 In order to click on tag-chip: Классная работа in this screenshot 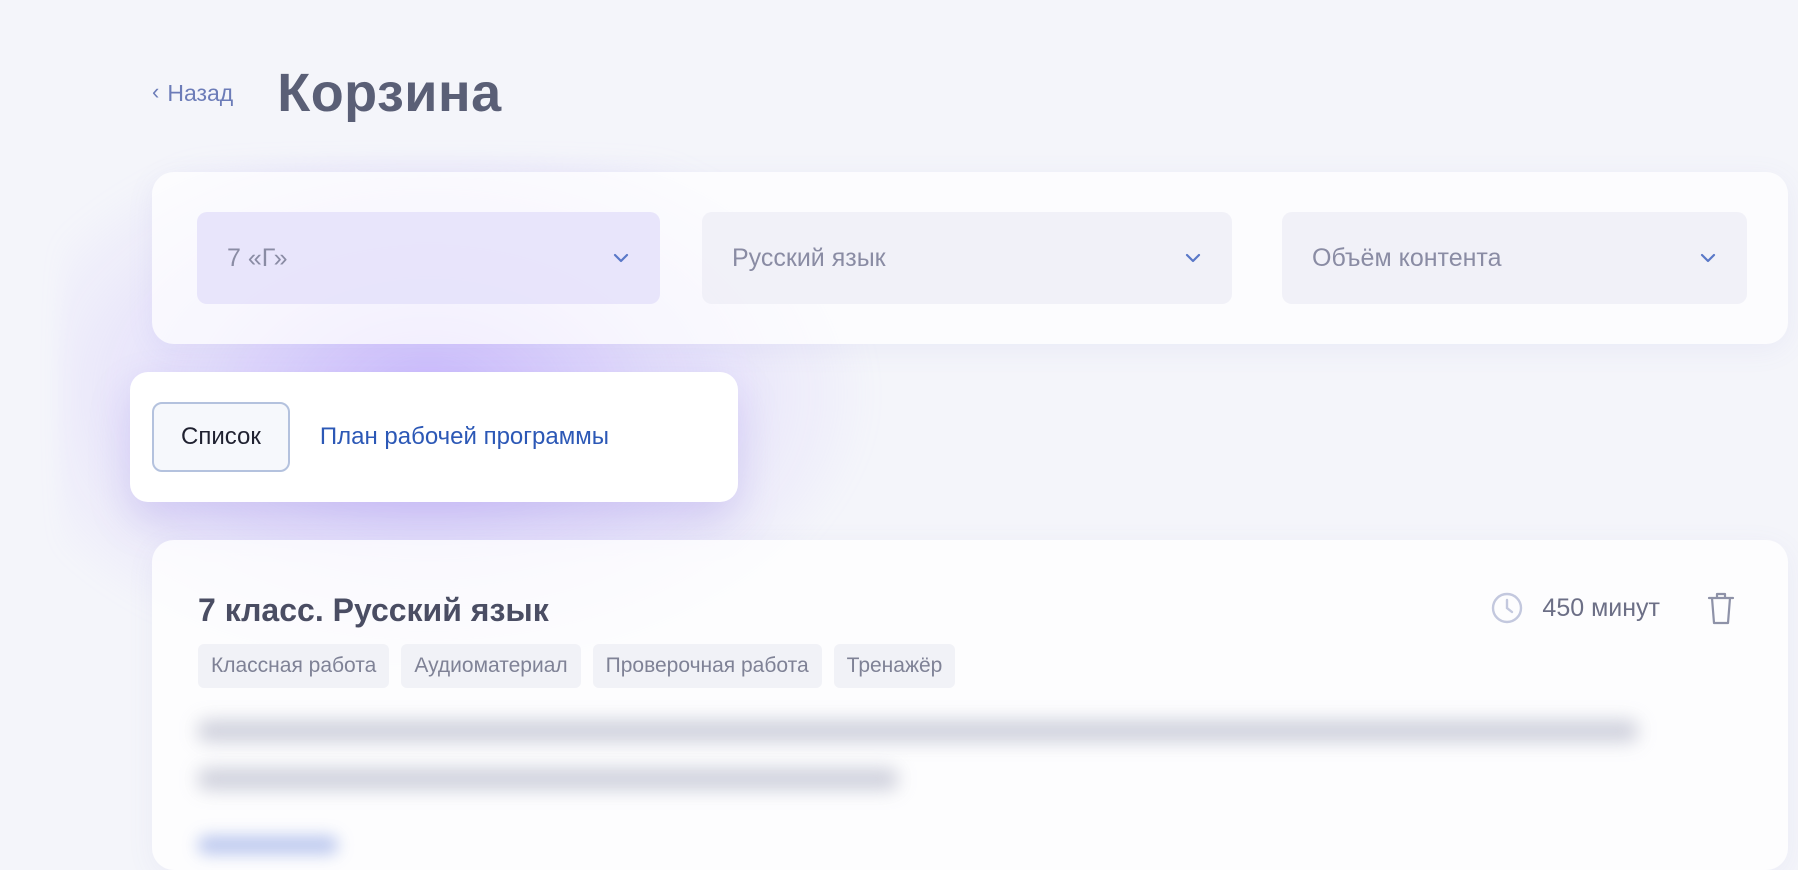, I will do `click(294, 666)`.